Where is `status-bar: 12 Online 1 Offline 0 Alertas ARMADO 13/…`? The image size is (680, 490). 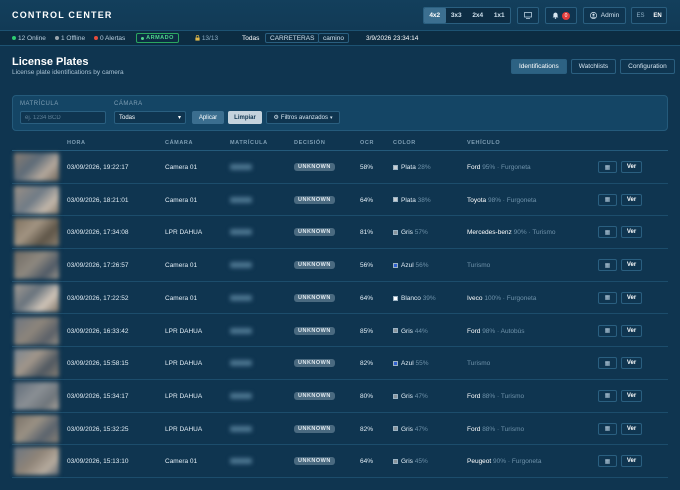 status-bar: 12 Online 1 Offline 0 Alertas ARMADO 13/… is located at coordinates (340, 38).